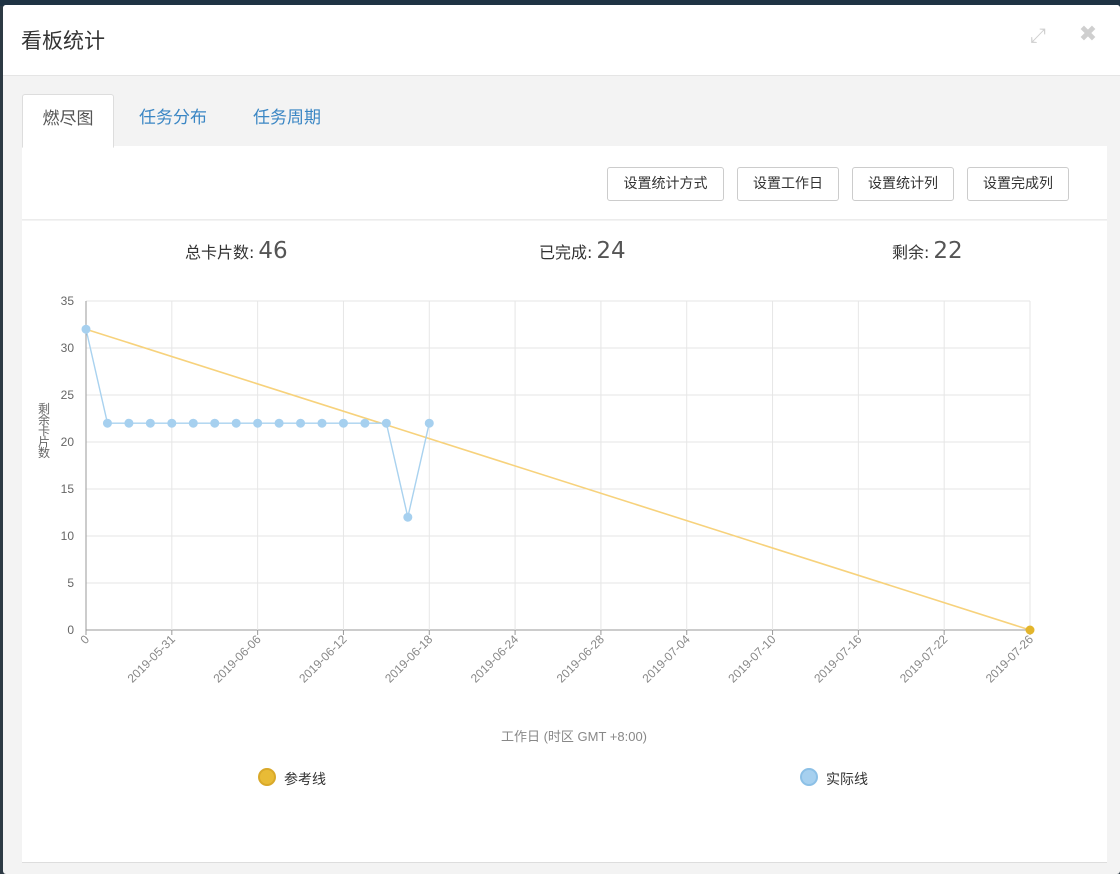 The height and width of the screenshot is (874, 1120). What do you see at coordinates (1018, 184) in the screenshot?
I see `set-done-column-button: 设置完成列` at bounding box center [1018, 184].